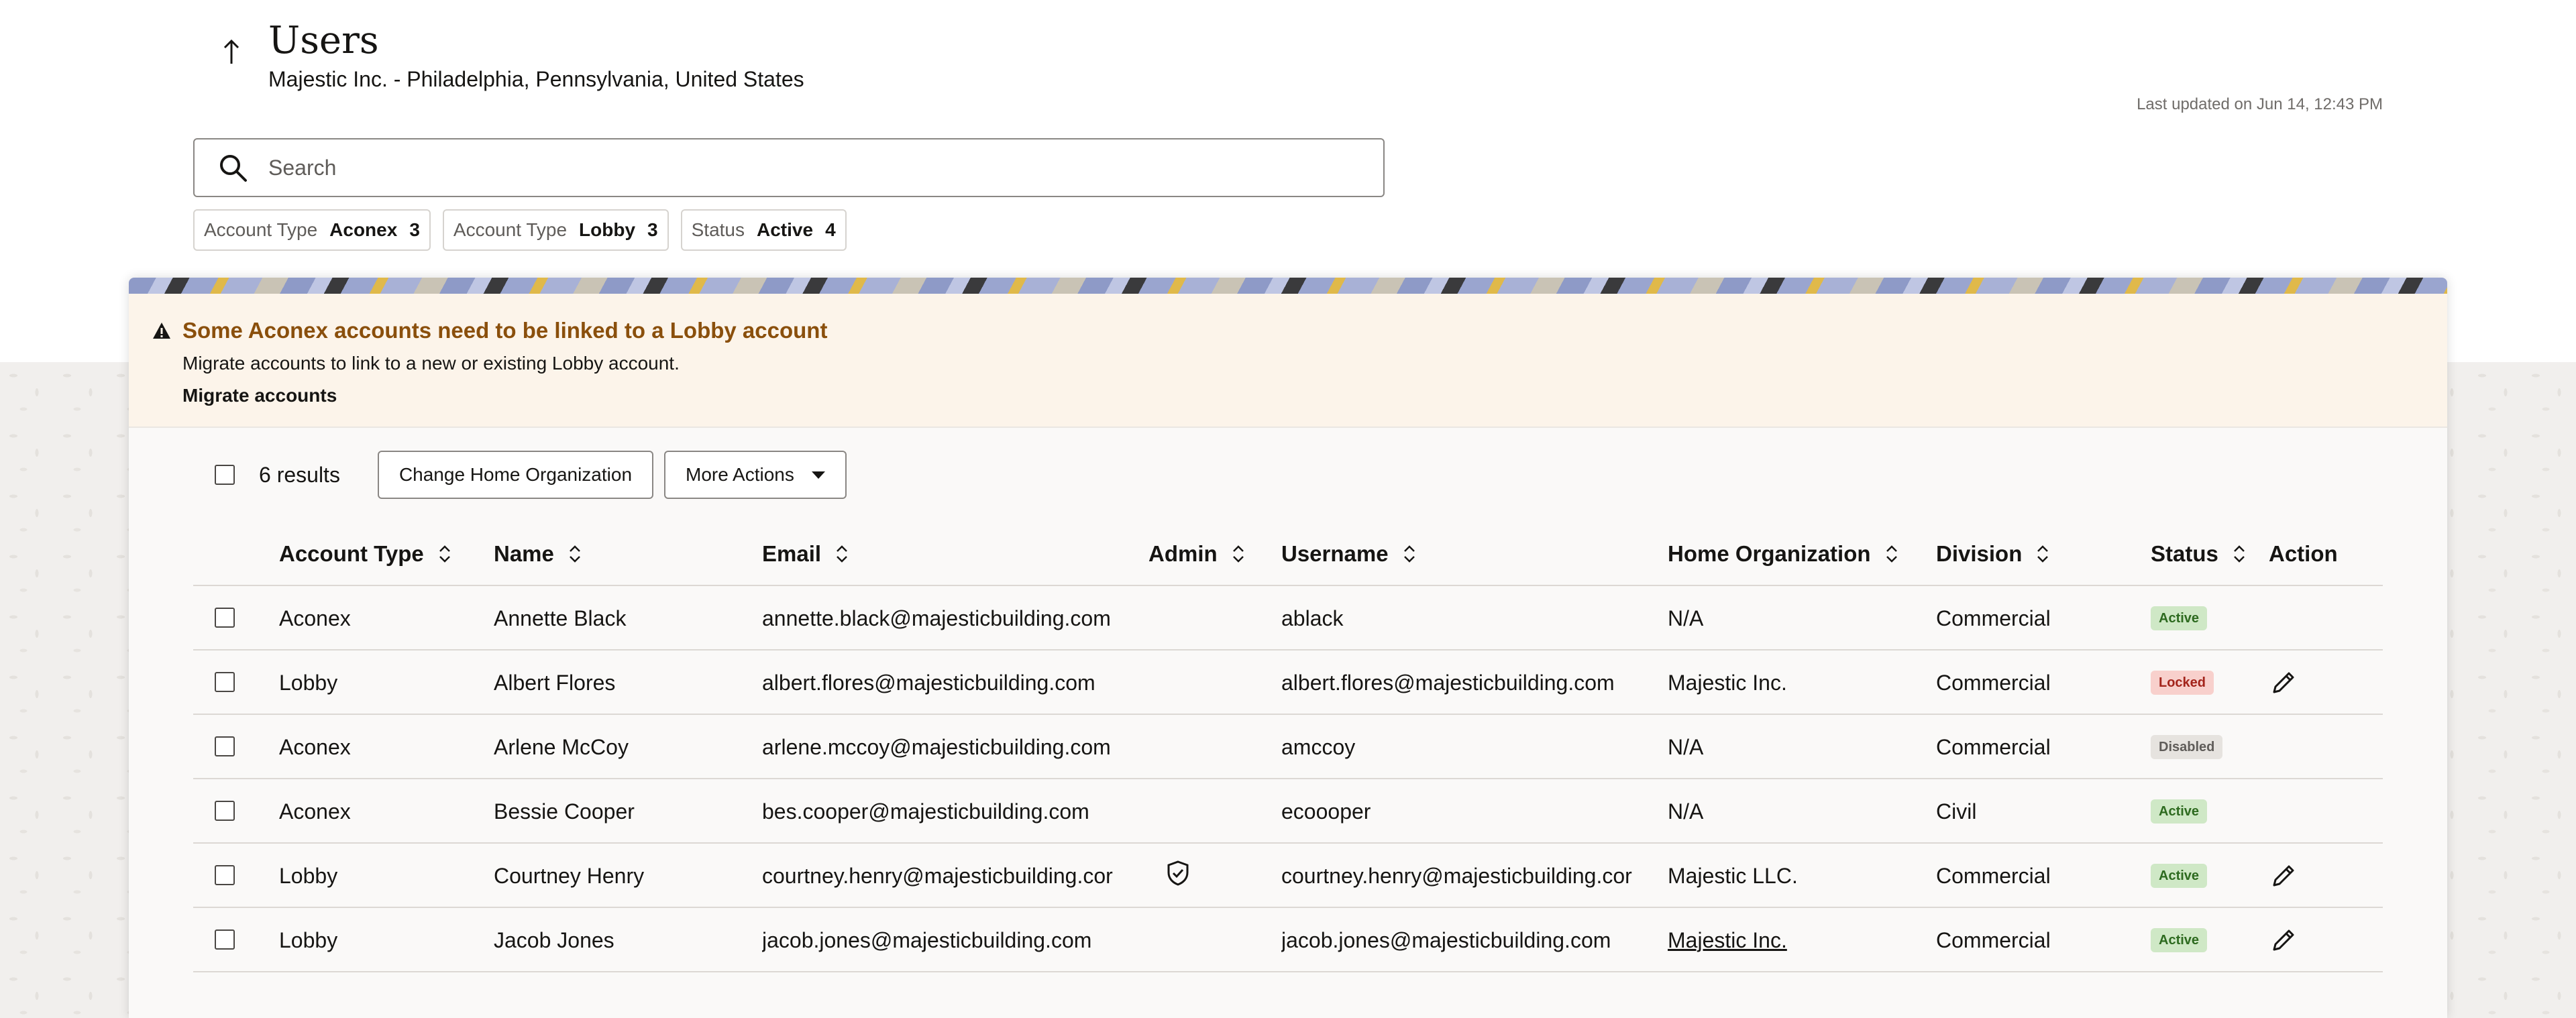  I want to click on cell-home-organization: Majestic LLC., so click(1795, 876).